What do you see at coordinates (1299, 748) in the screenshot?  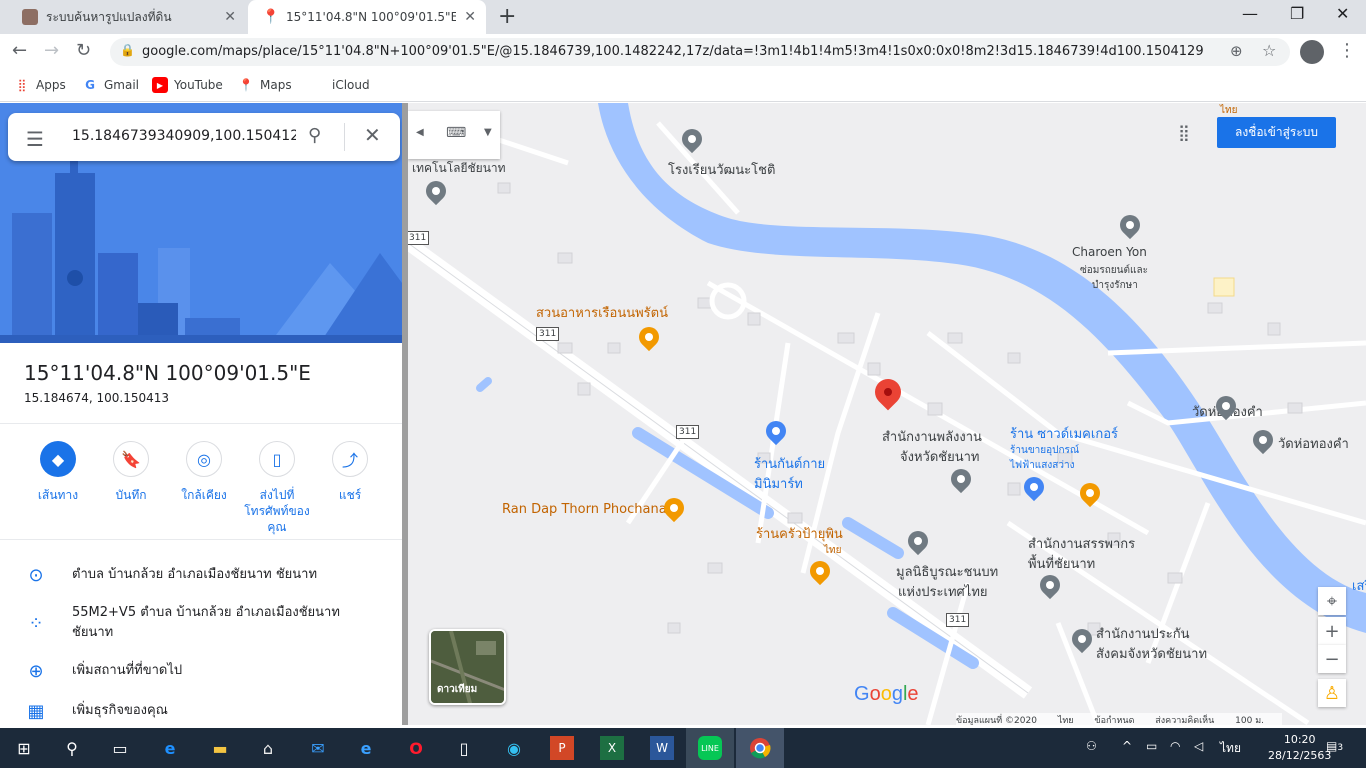 I see `clock: 10:20 28/12/2563` at bounding box center [1299, 748].